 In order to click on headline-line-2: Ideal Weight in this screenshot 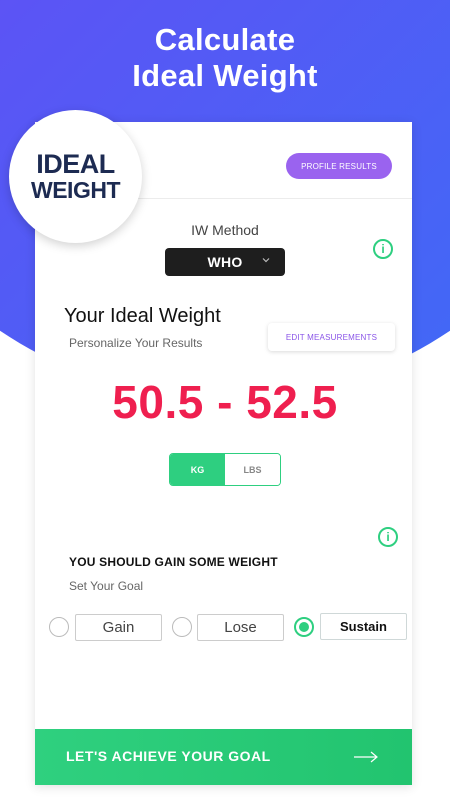, I will do `click(225, 75)`.